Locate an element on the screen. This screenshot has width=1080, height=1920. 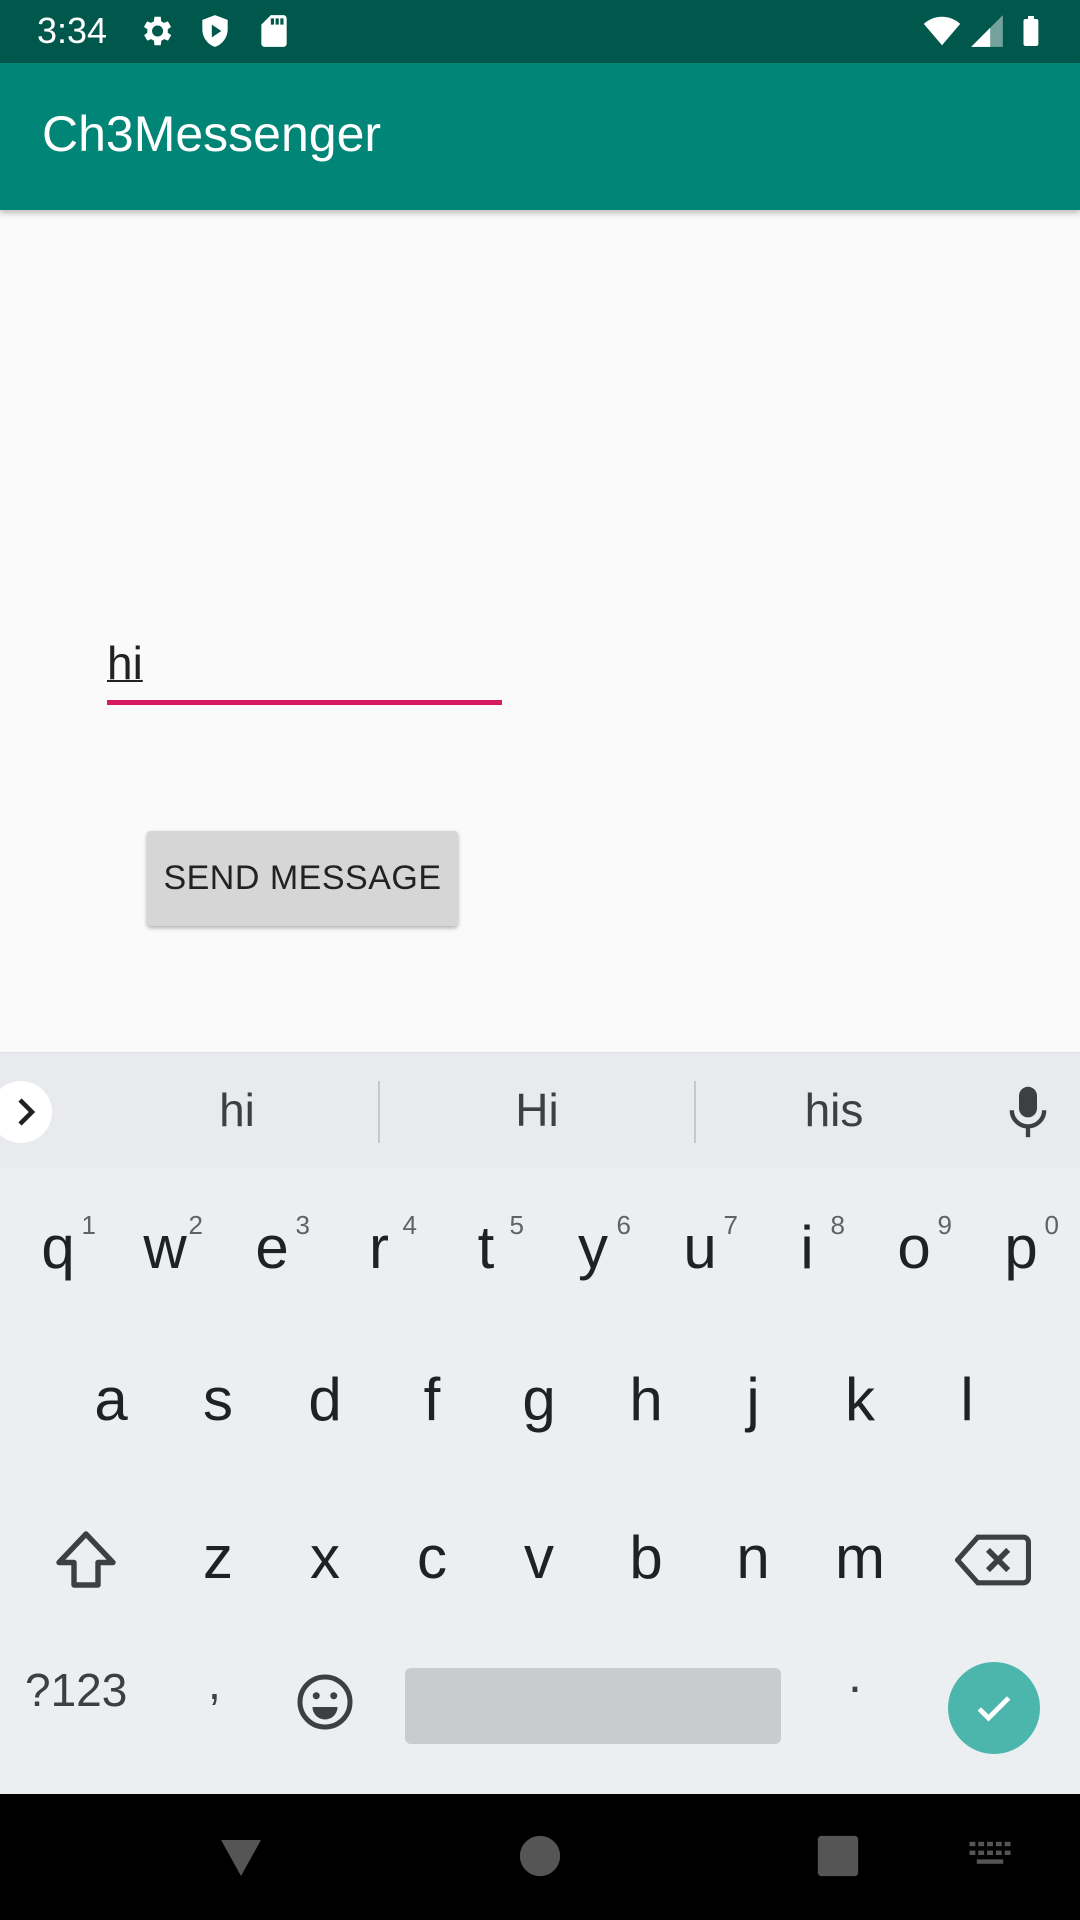
key-l: l is located at coordinates (967, 1402).